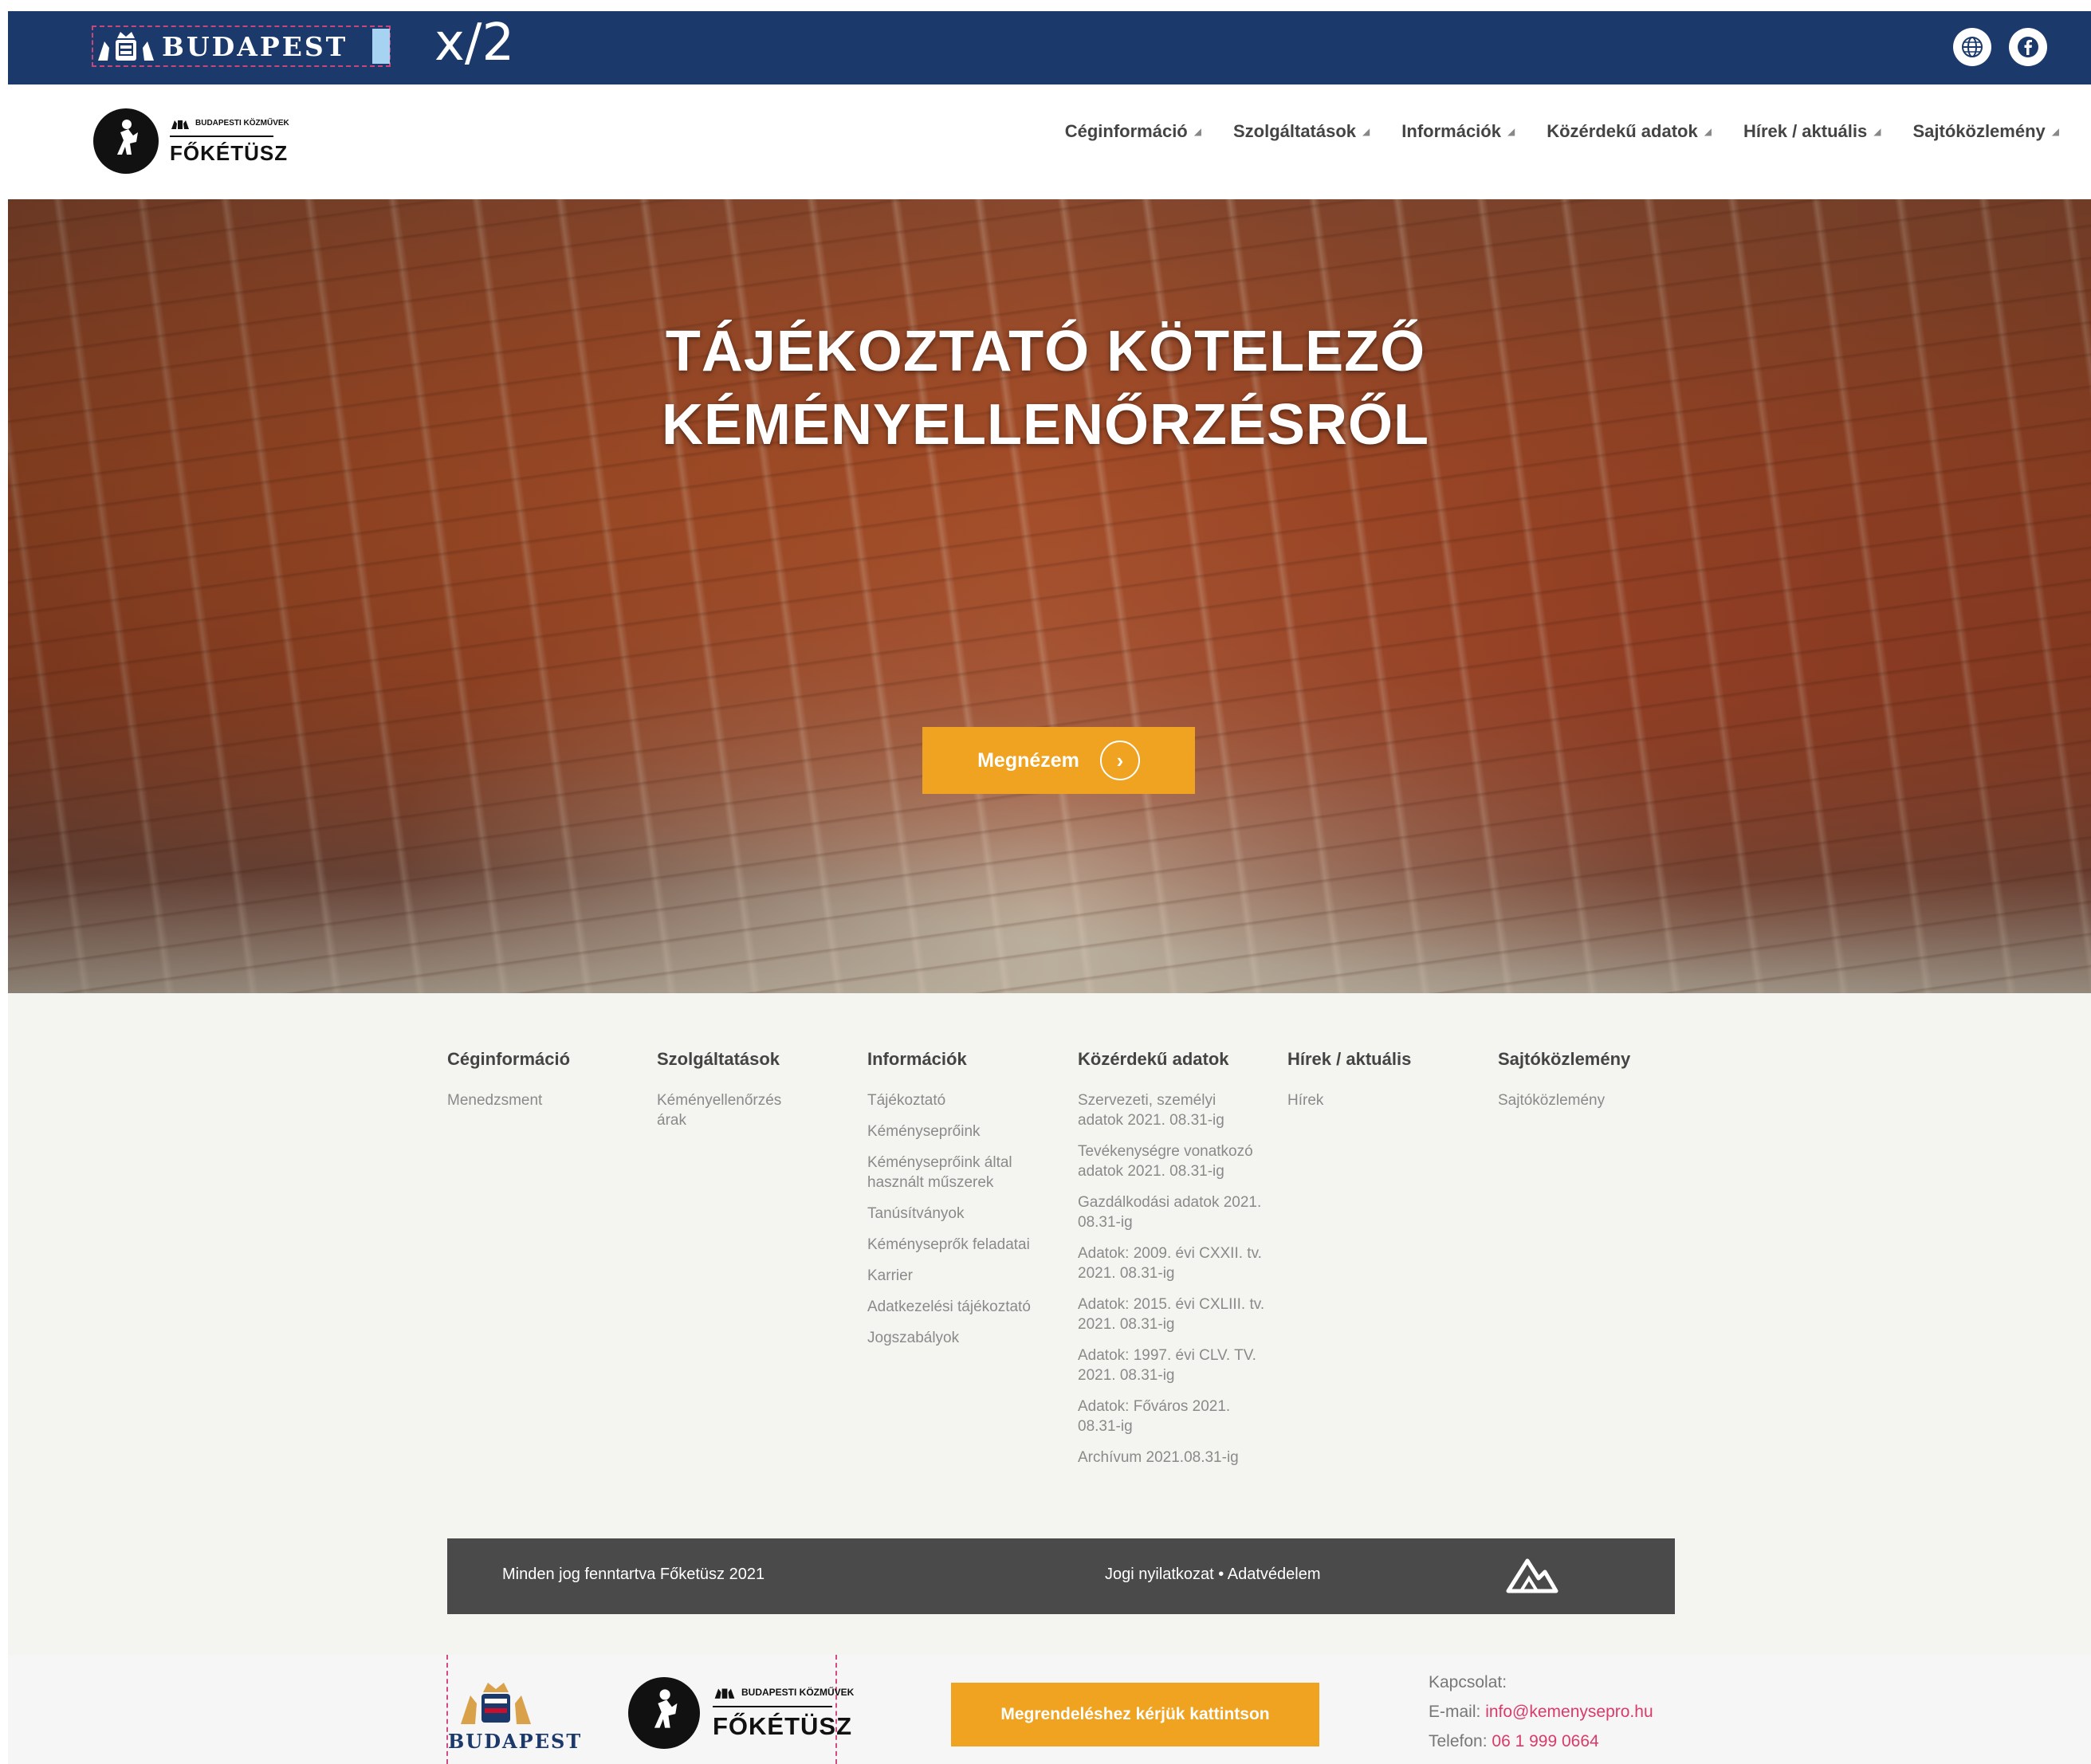  I want to click on site-header, so click(1049, 142).